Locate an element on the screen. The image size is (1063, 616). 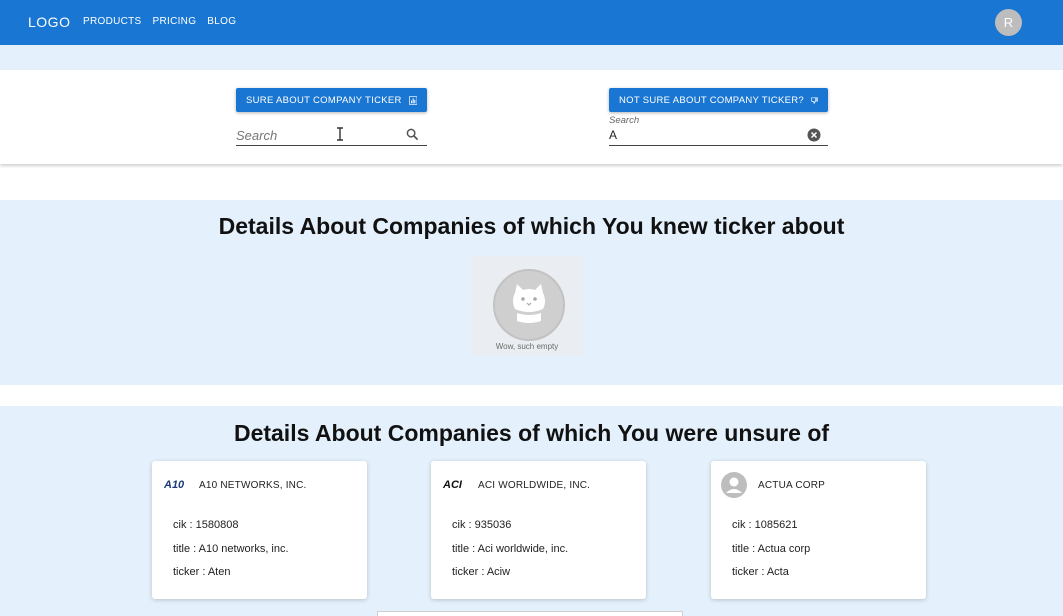
ticker-search-input: Search is located at coordinates (256, 135).